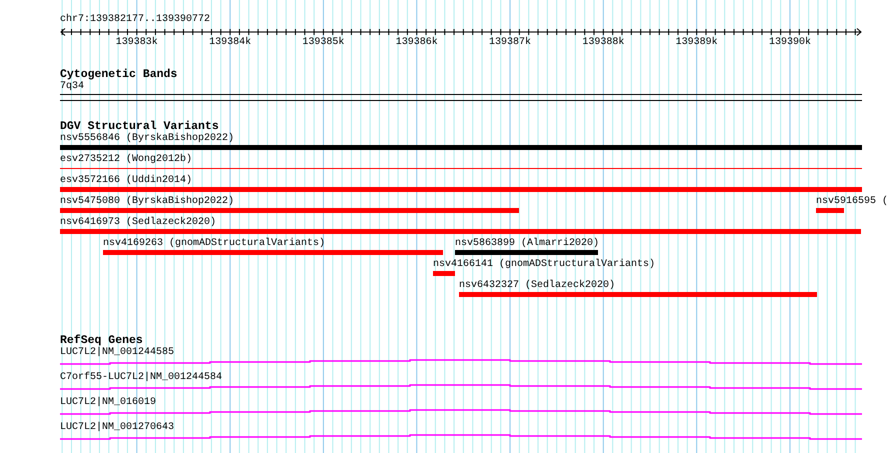 The image size is (890, 453). Describe the element at coordinates (323, 43) in the screenshot. I see `tick-label: 139385k` at that location.